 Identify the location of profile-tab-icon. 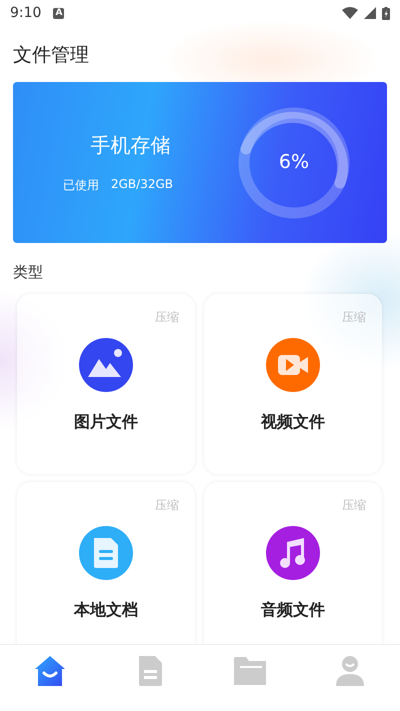
(350, 671).